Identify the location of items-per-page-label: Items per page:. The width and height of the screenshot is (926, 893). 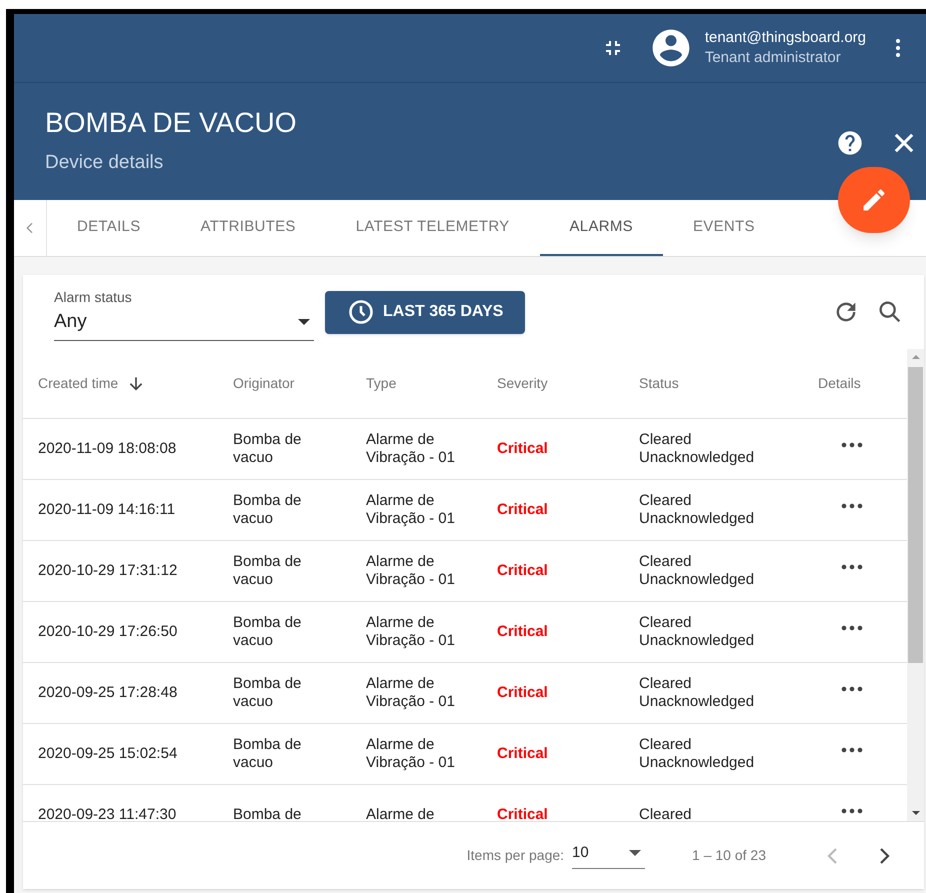
(515, 855).